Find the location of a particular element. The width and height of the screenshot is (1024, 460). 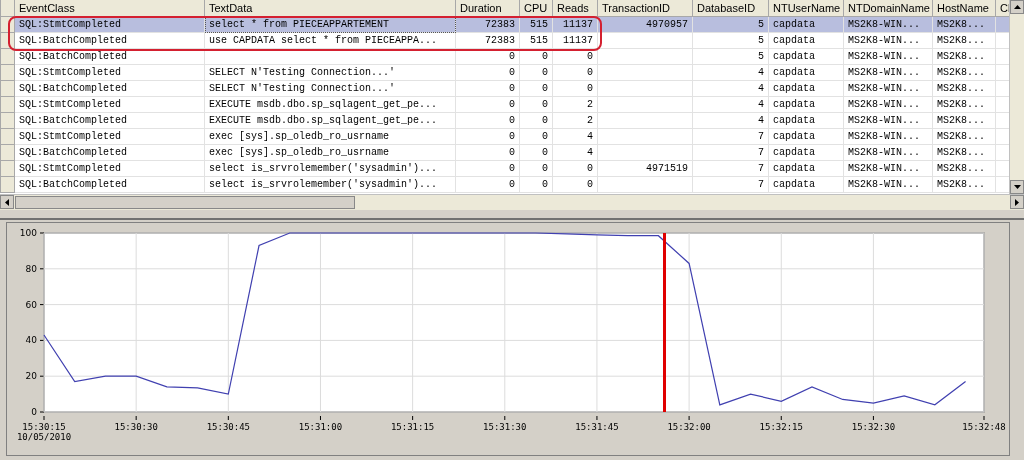

scroll-thumb is located at coordinates (185, 203).